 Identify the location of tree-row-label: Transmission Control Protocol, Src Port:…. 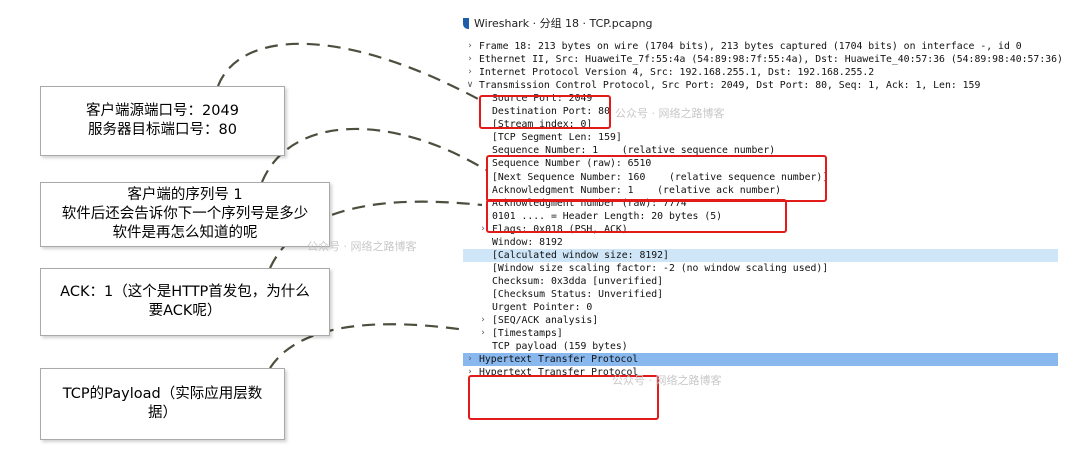
(730, 86).